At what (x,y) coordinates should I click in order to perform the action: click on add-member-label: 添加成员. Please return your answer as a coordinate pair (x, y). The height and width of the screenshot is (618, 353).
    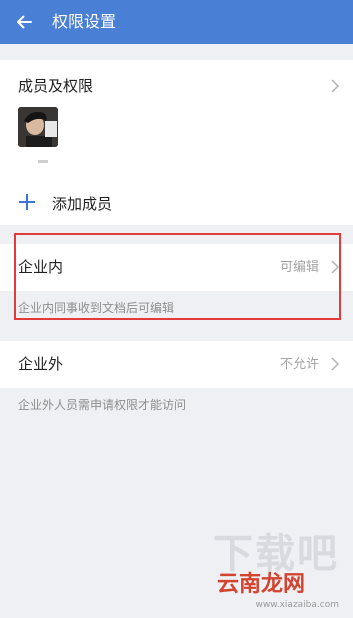
    Looking at the image, I should click on (82, 204).